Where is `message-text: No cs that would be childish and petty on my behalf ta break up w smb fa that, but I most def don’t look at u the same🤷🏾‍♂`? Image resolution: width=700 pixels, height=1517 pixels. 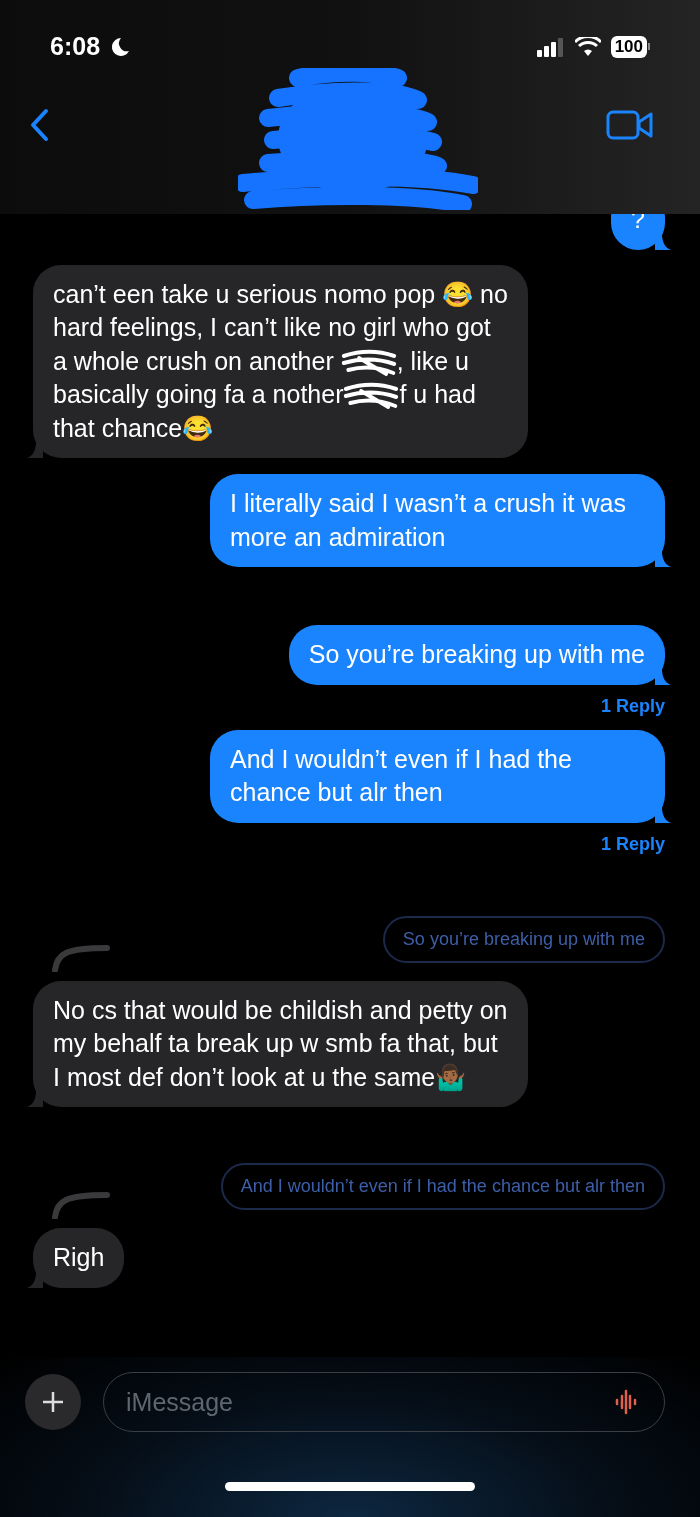
message-text: No cs that would be childish and petty on my behalf ta break up w smb fa that, but I most def don’t look at u the same🤷🏾‍♂ is located at coordinates (280, 1043).